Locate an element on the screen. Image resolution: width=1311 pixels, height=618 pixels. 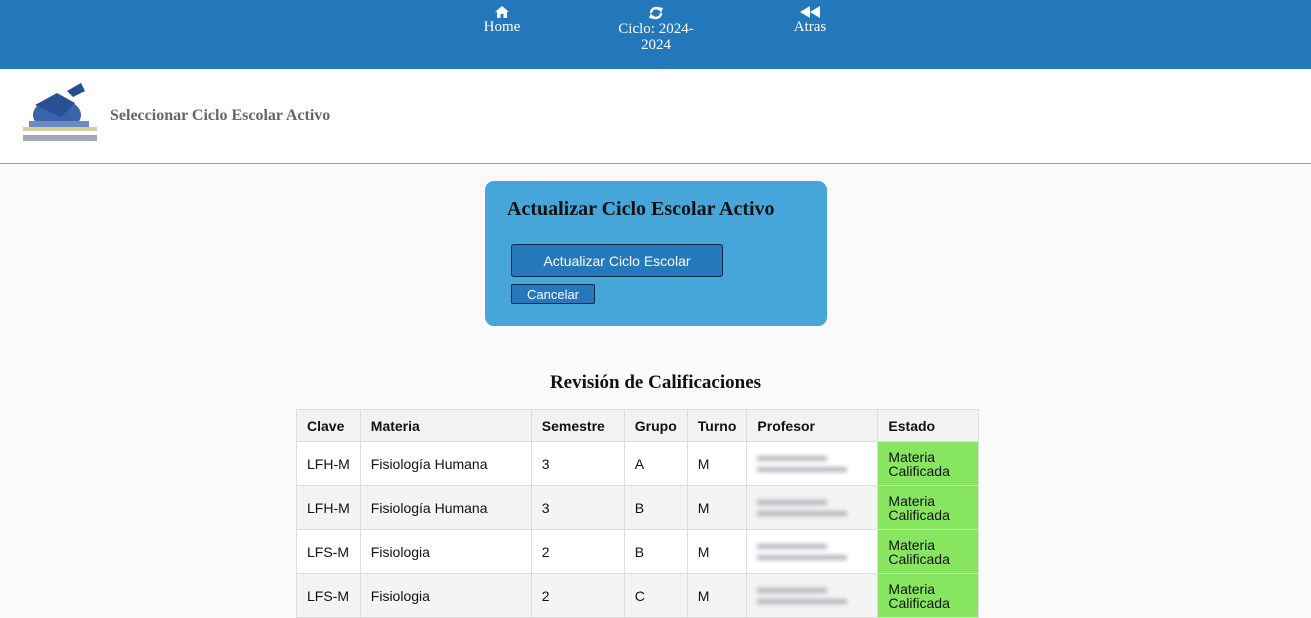
nav-atras: Atras is located at coordinates (810, 20).